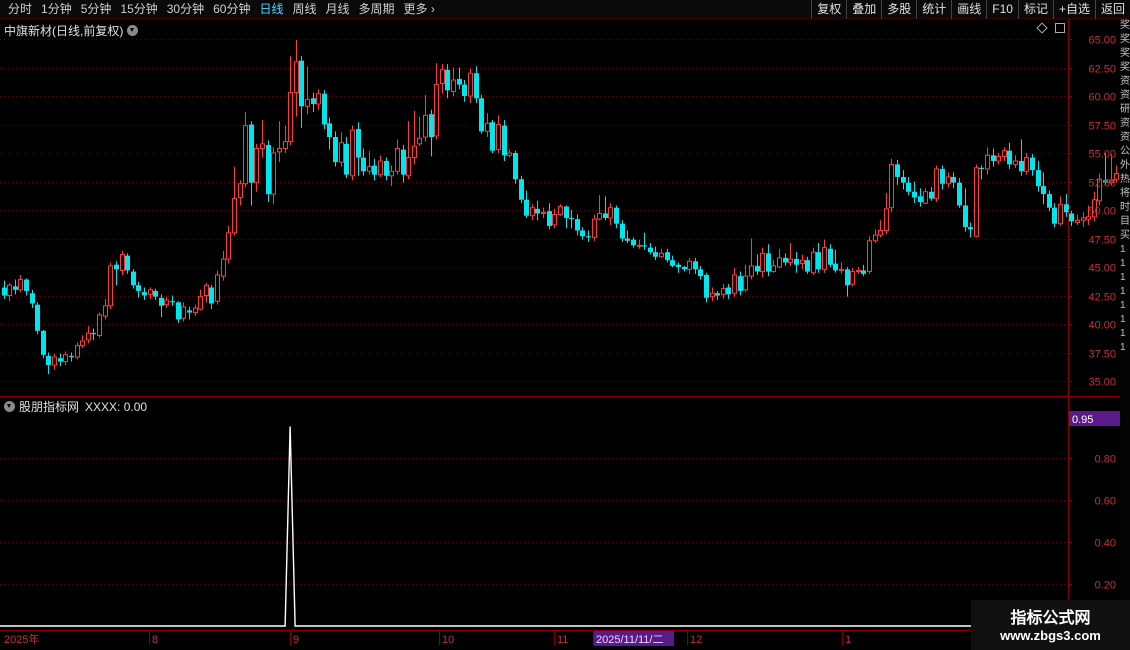 This screenshot has width=1130, height=650. What do you see at coordinates (1105, 502) in the screenshot?
I see `indicator-y-tick-label: 0.60` at bounding box center [1105, 502].